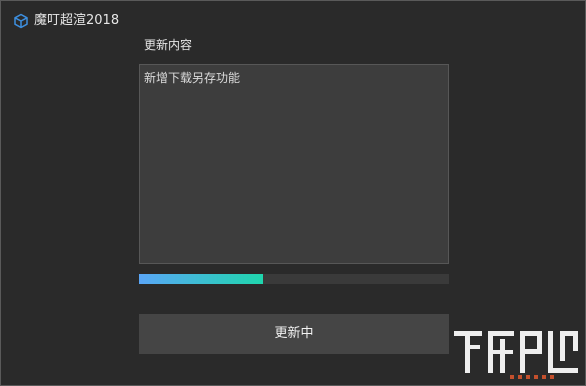 The image size is (586, 386). I want to click on cube-outline-icon, so click(21, 21).